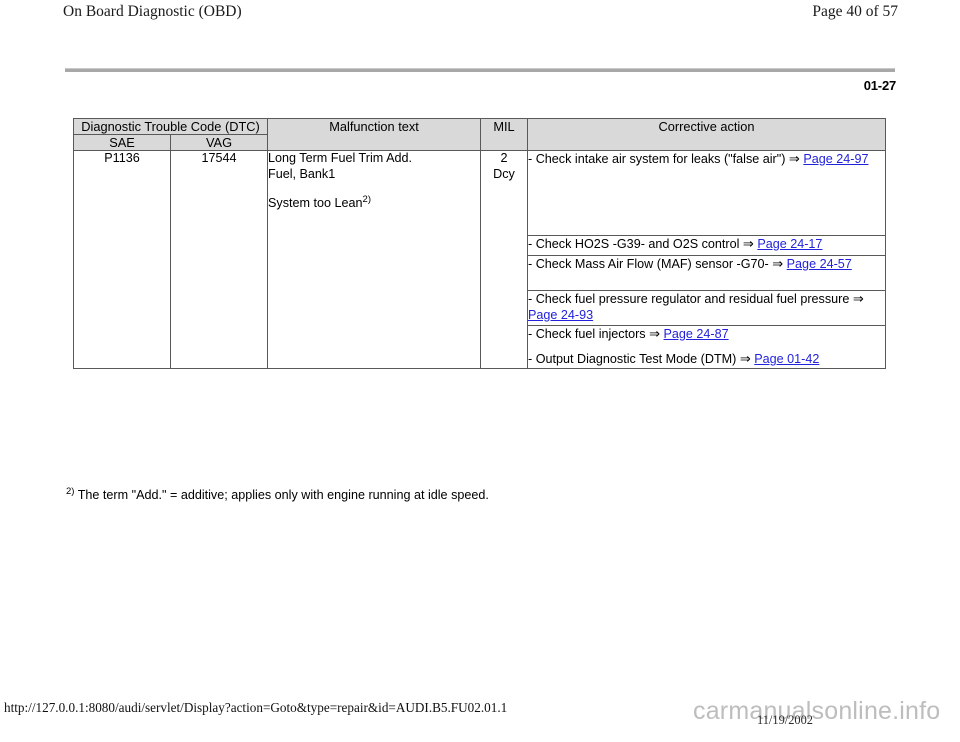 This screenshot has height=742, width=960. Describe the element at coordinates (219, 259) in the screenshot. I see `cell-dtc-vag: 17544` at that location.